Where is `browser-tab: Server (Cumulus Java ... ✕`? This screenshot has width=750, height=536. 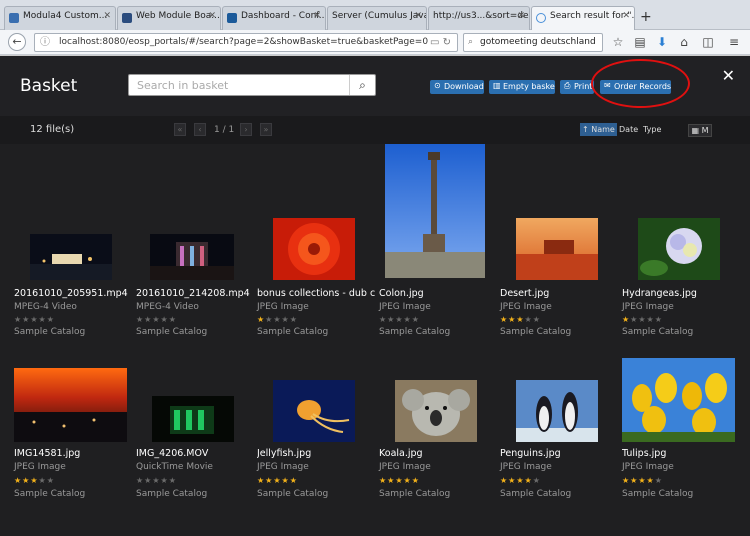 browser-tab: Server (Cumulus Java ... ✕ is located at coordinates (377, 18).